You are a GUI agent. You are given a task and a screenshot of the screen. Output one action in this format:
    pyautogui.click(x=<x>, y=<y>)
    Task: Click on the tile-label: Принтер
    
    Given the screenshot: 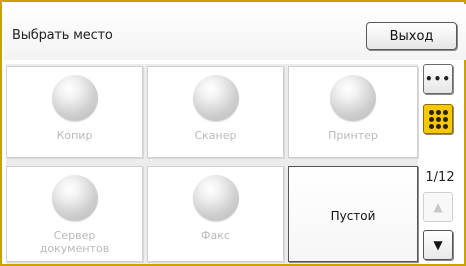 What is the action you would take?
    pyautogui.click(x=353, y=135)
    